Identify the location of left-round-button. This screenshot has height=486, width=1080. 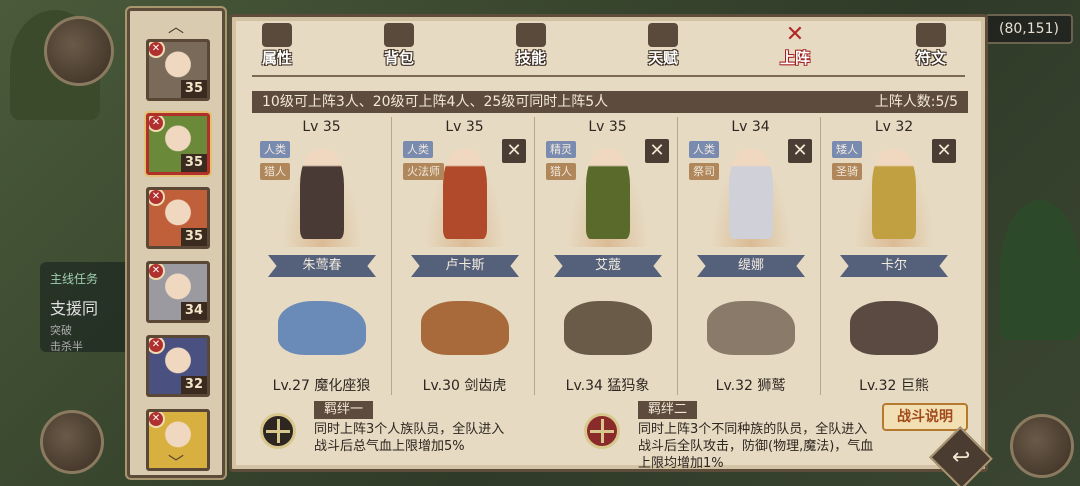
(72, 442).